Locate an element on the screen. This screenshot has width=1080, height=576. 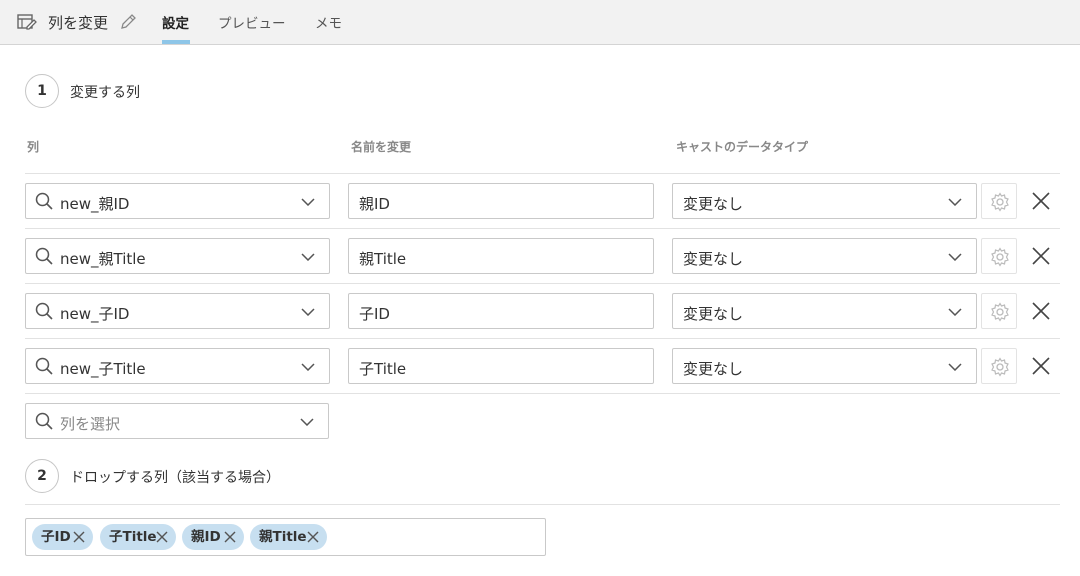
drop-tag-label: 親Title is located at coordinates (283, 537).